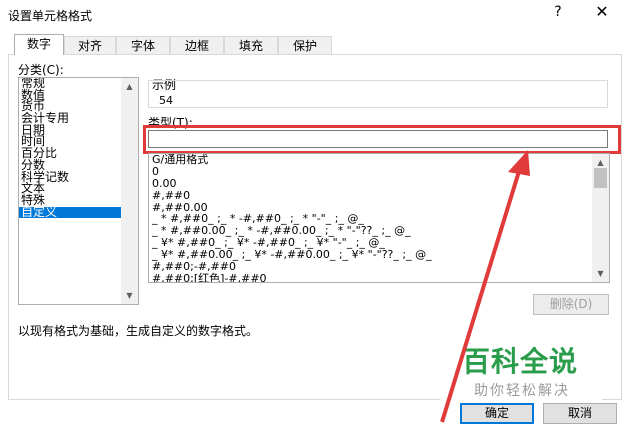 The image size is (628, 432). What do you see at coordinates (39, 44) in the screenshot?
I see `tab-number: 数字` at bounding box center [39, 44].